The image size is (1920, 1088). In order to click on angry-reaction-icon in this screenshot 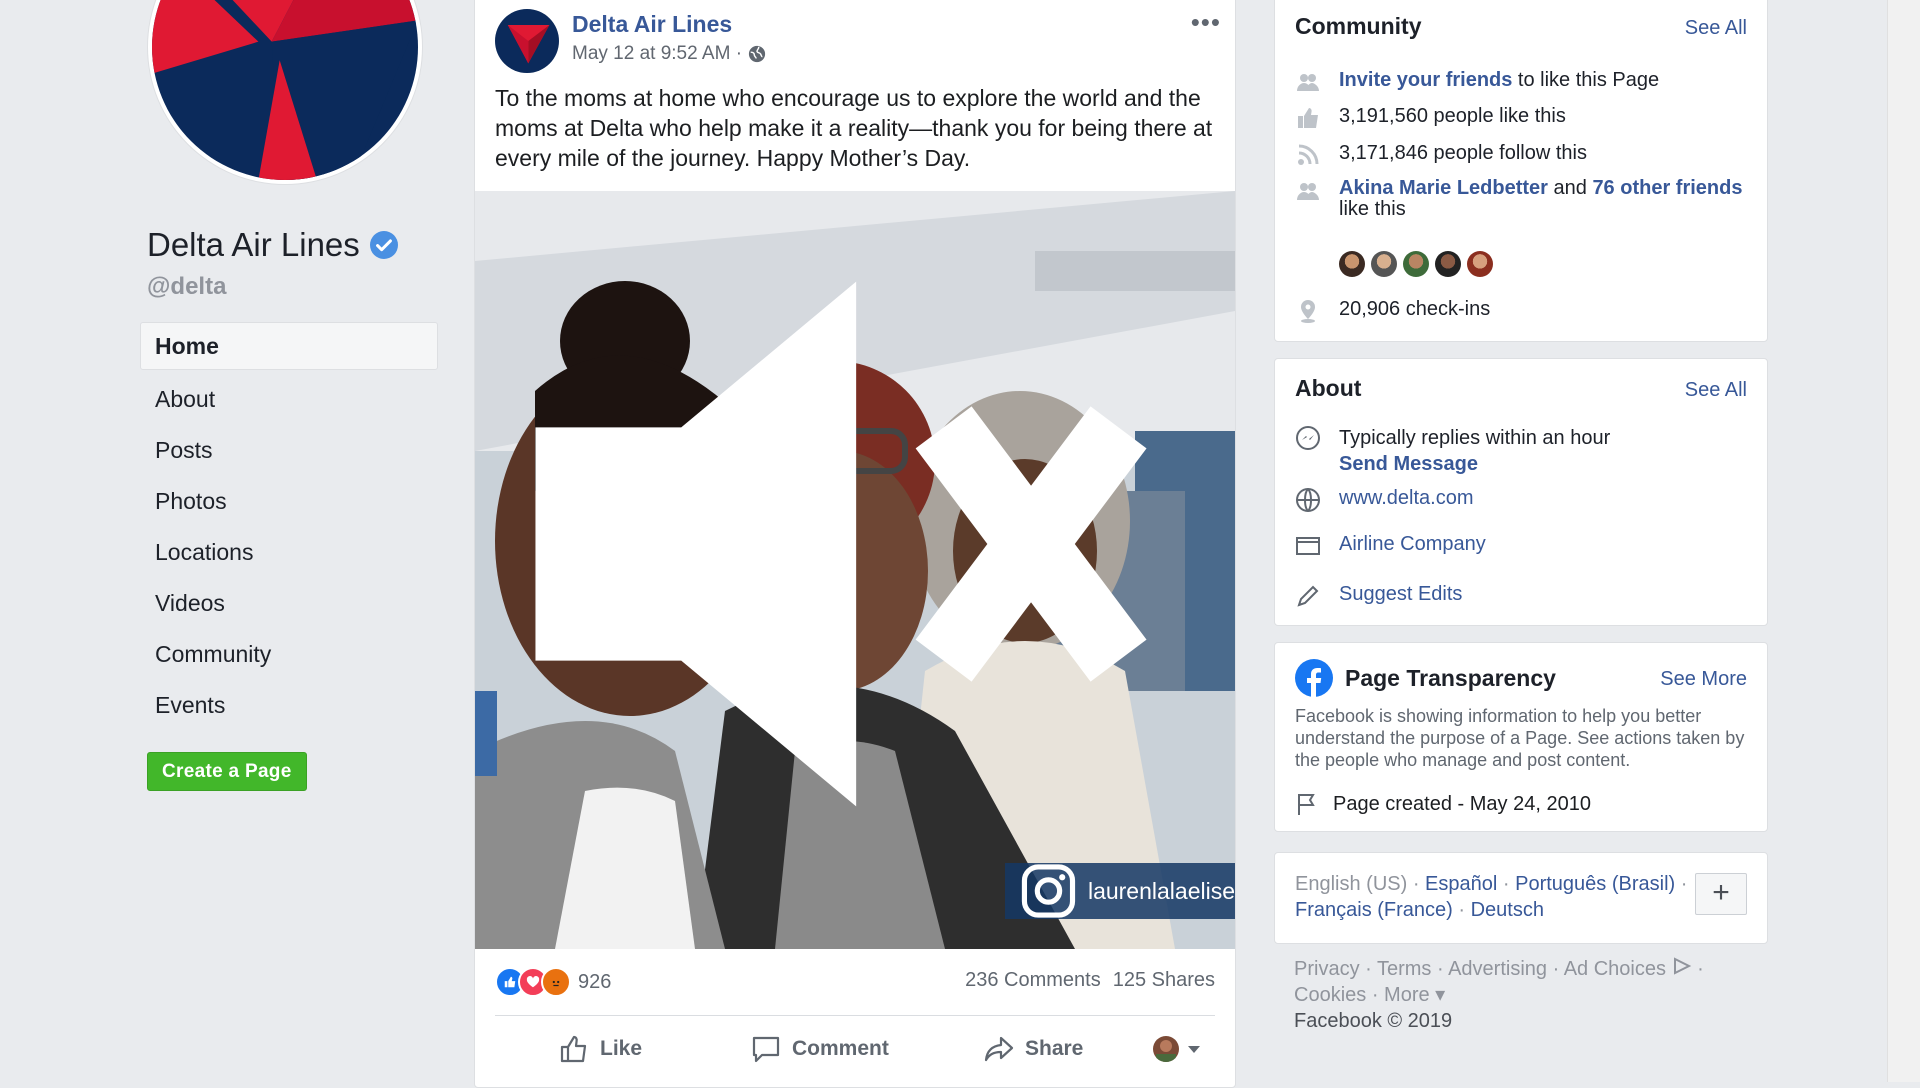, I will do `click(556, 982)`.